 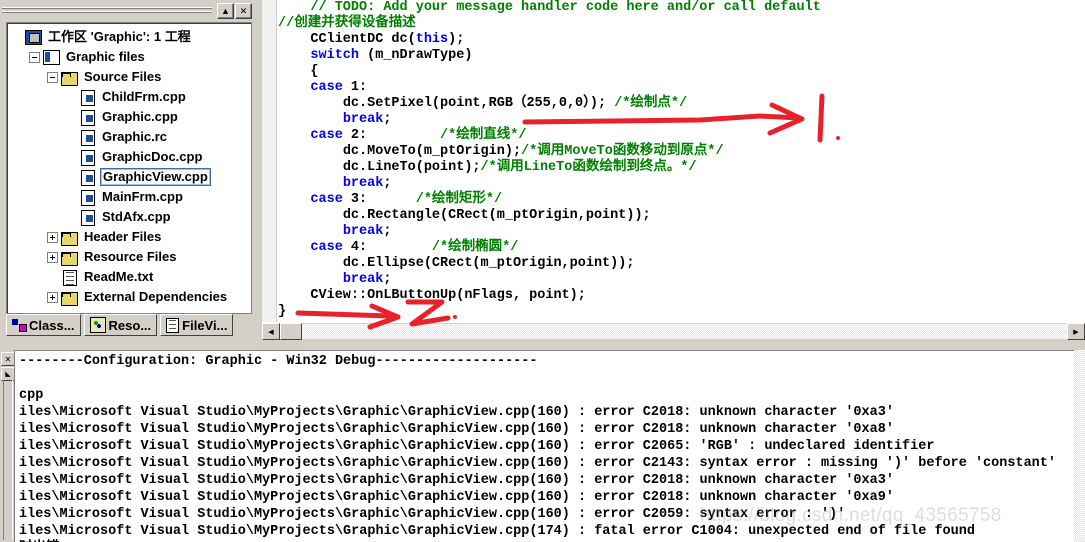 What do you see at coordinates (681, 72) in the screenshot?
I see `code-line: {` at bounding box center [681, 72].